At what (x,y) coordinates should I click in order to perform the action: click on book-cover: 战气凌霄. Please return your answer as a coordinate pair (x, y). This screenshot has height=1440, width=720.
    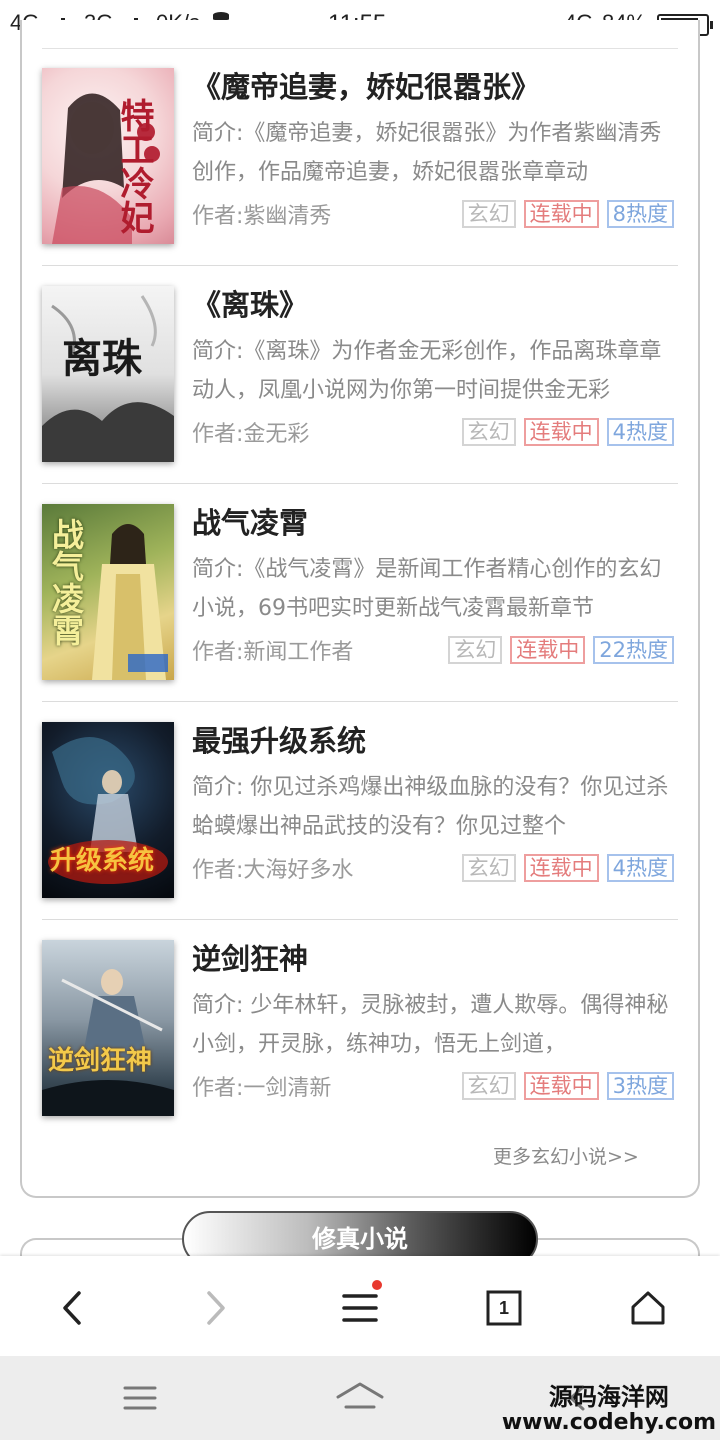
    Looking at the image, I should click on (108, 592).